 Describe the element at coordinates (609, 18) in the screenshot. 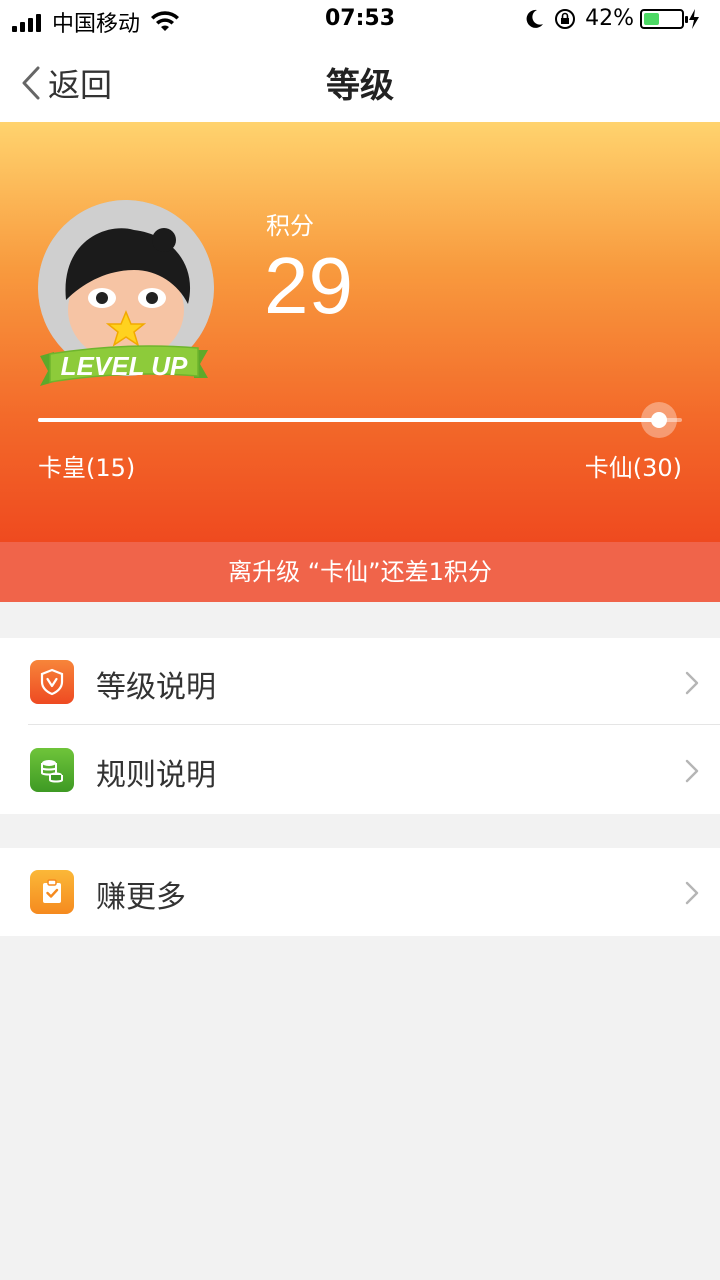

I see `battery-percent: 42%` at that location.